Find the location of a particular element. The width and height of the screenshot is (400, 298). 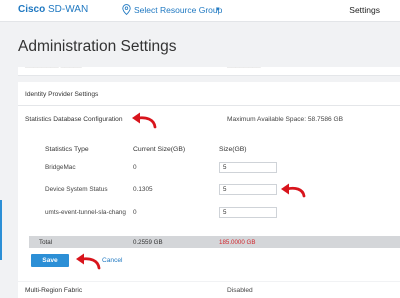

row-type: umts-event-tunnel-sla-chang is located at coordinates (85, 212).